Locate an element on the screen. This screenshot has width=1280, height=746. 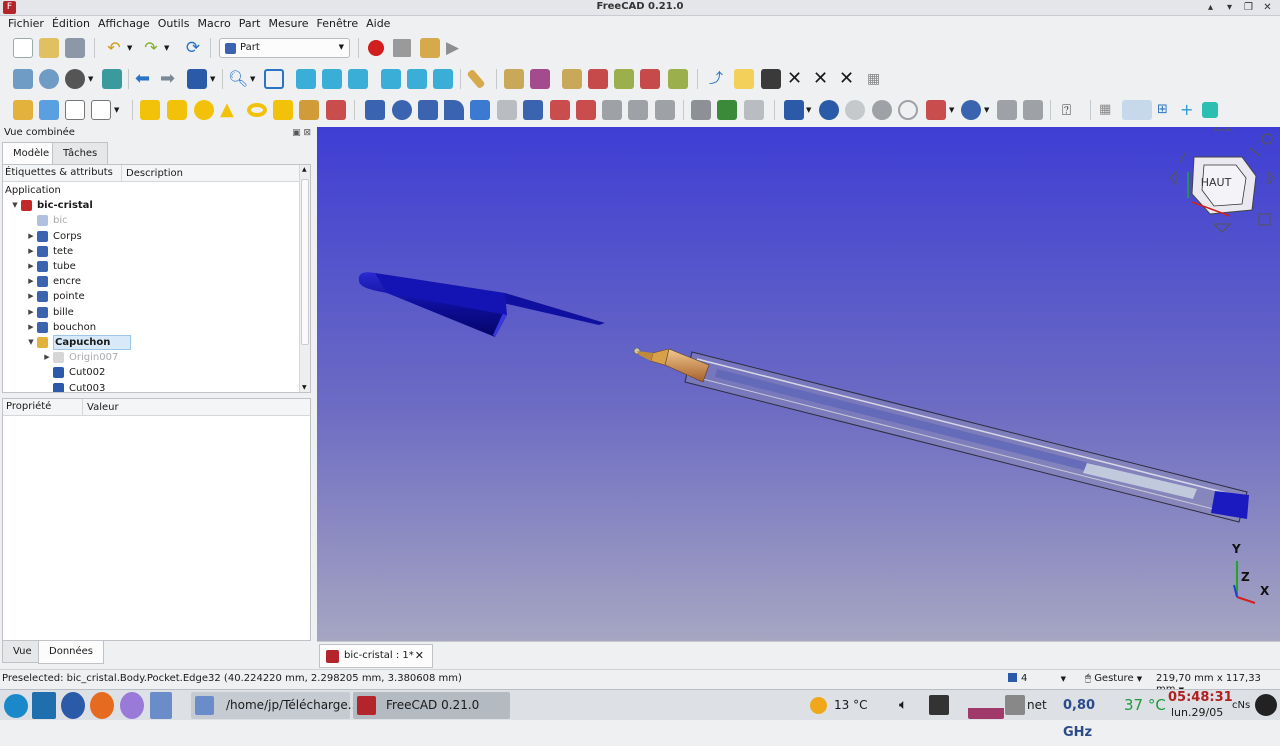
save-file-icon is located at coordinates (75, 48).